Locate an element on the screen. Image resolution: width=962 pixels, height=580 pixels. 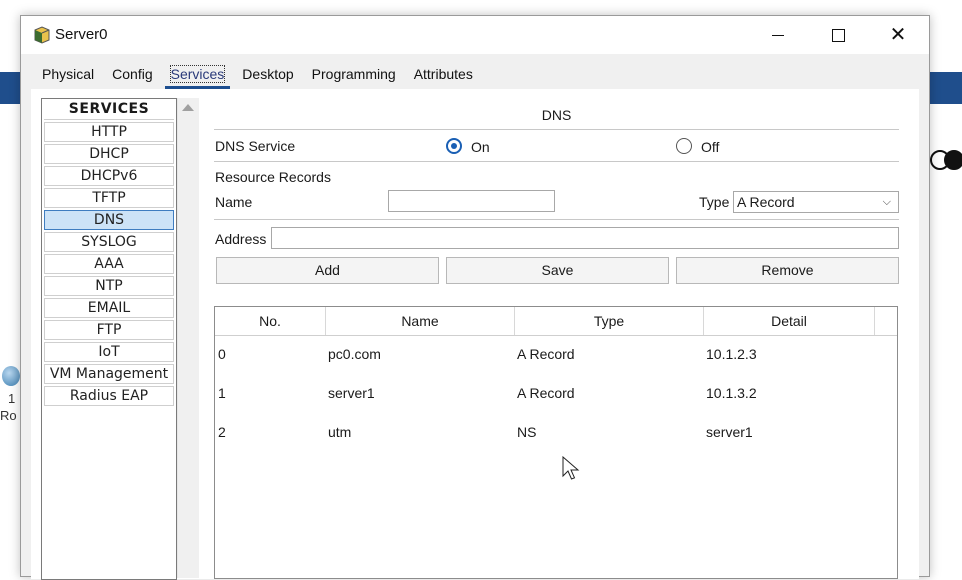
tab-label: Services is located at coordinates (197, 74).